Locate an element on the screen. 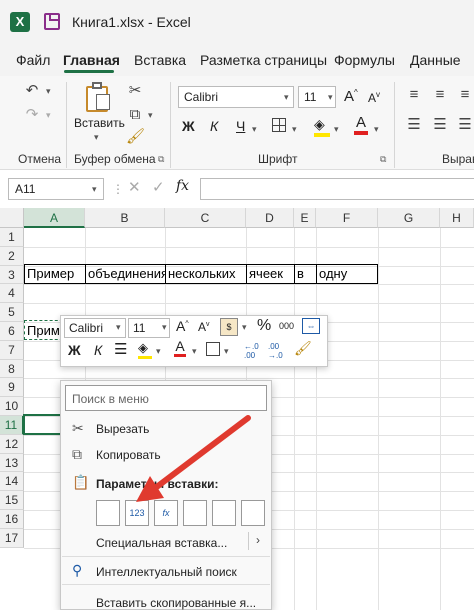 The width and height of the screenshot is (474, 610). arrow-shaft is located at coordinates (199, 455).